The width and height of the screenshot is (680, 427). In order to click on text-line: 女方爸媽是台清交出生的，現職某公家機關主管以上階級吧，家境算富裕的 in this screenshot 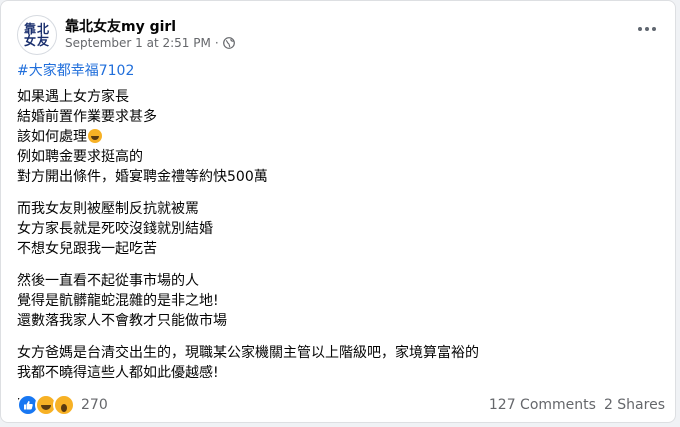, I will do `click(248, 353)`.